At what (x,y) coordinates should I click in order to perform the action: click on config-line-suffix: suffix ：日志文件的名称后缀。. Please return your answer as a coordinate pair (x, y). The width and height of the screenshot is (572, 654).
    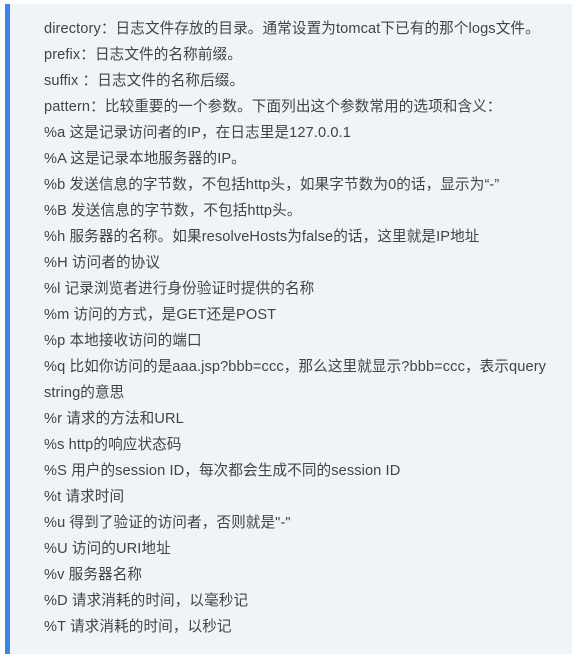
    Looking at the image, I should click on (144, 81).